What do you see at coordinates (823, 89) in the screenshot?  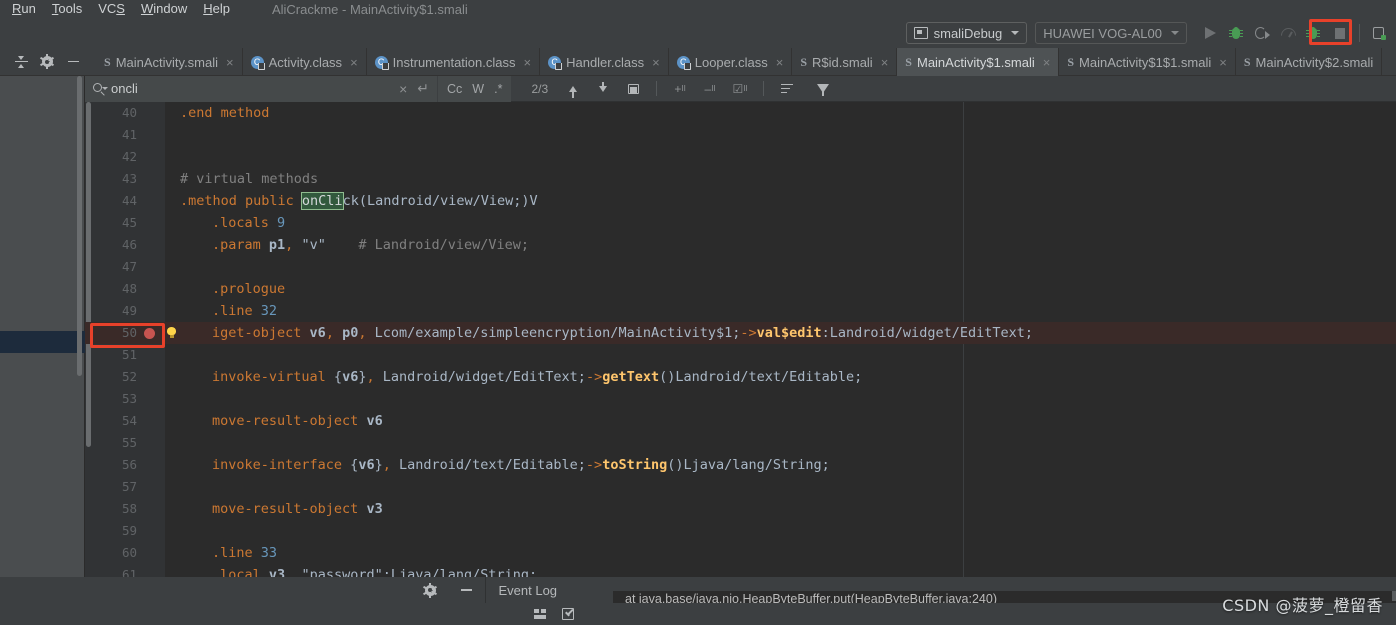 I see `filter-icon` at bounding box center [823, 89].